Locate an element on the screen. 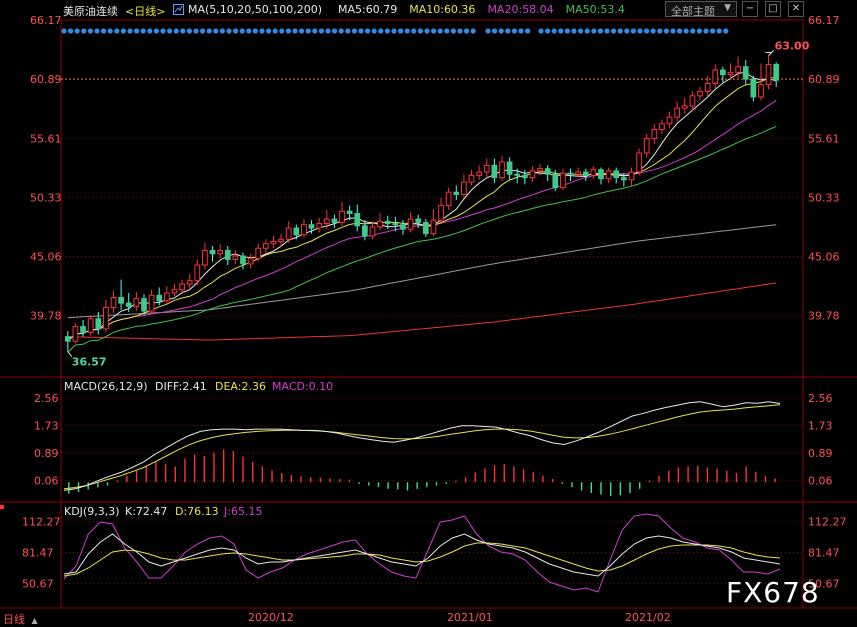  period-button-label: 日线 is located at coordinates (14, 619).